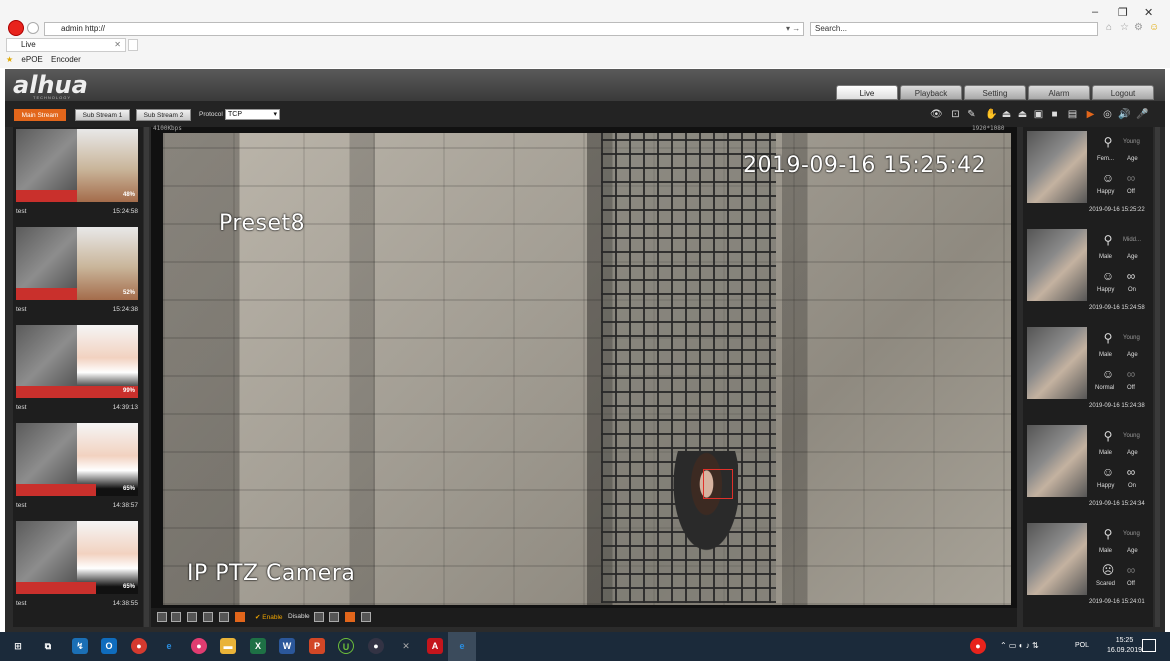  What do you see at coordinates (1090, 114) in the screenshot?
I see `record-icon: ▶` at bounding box center [1090, 114].